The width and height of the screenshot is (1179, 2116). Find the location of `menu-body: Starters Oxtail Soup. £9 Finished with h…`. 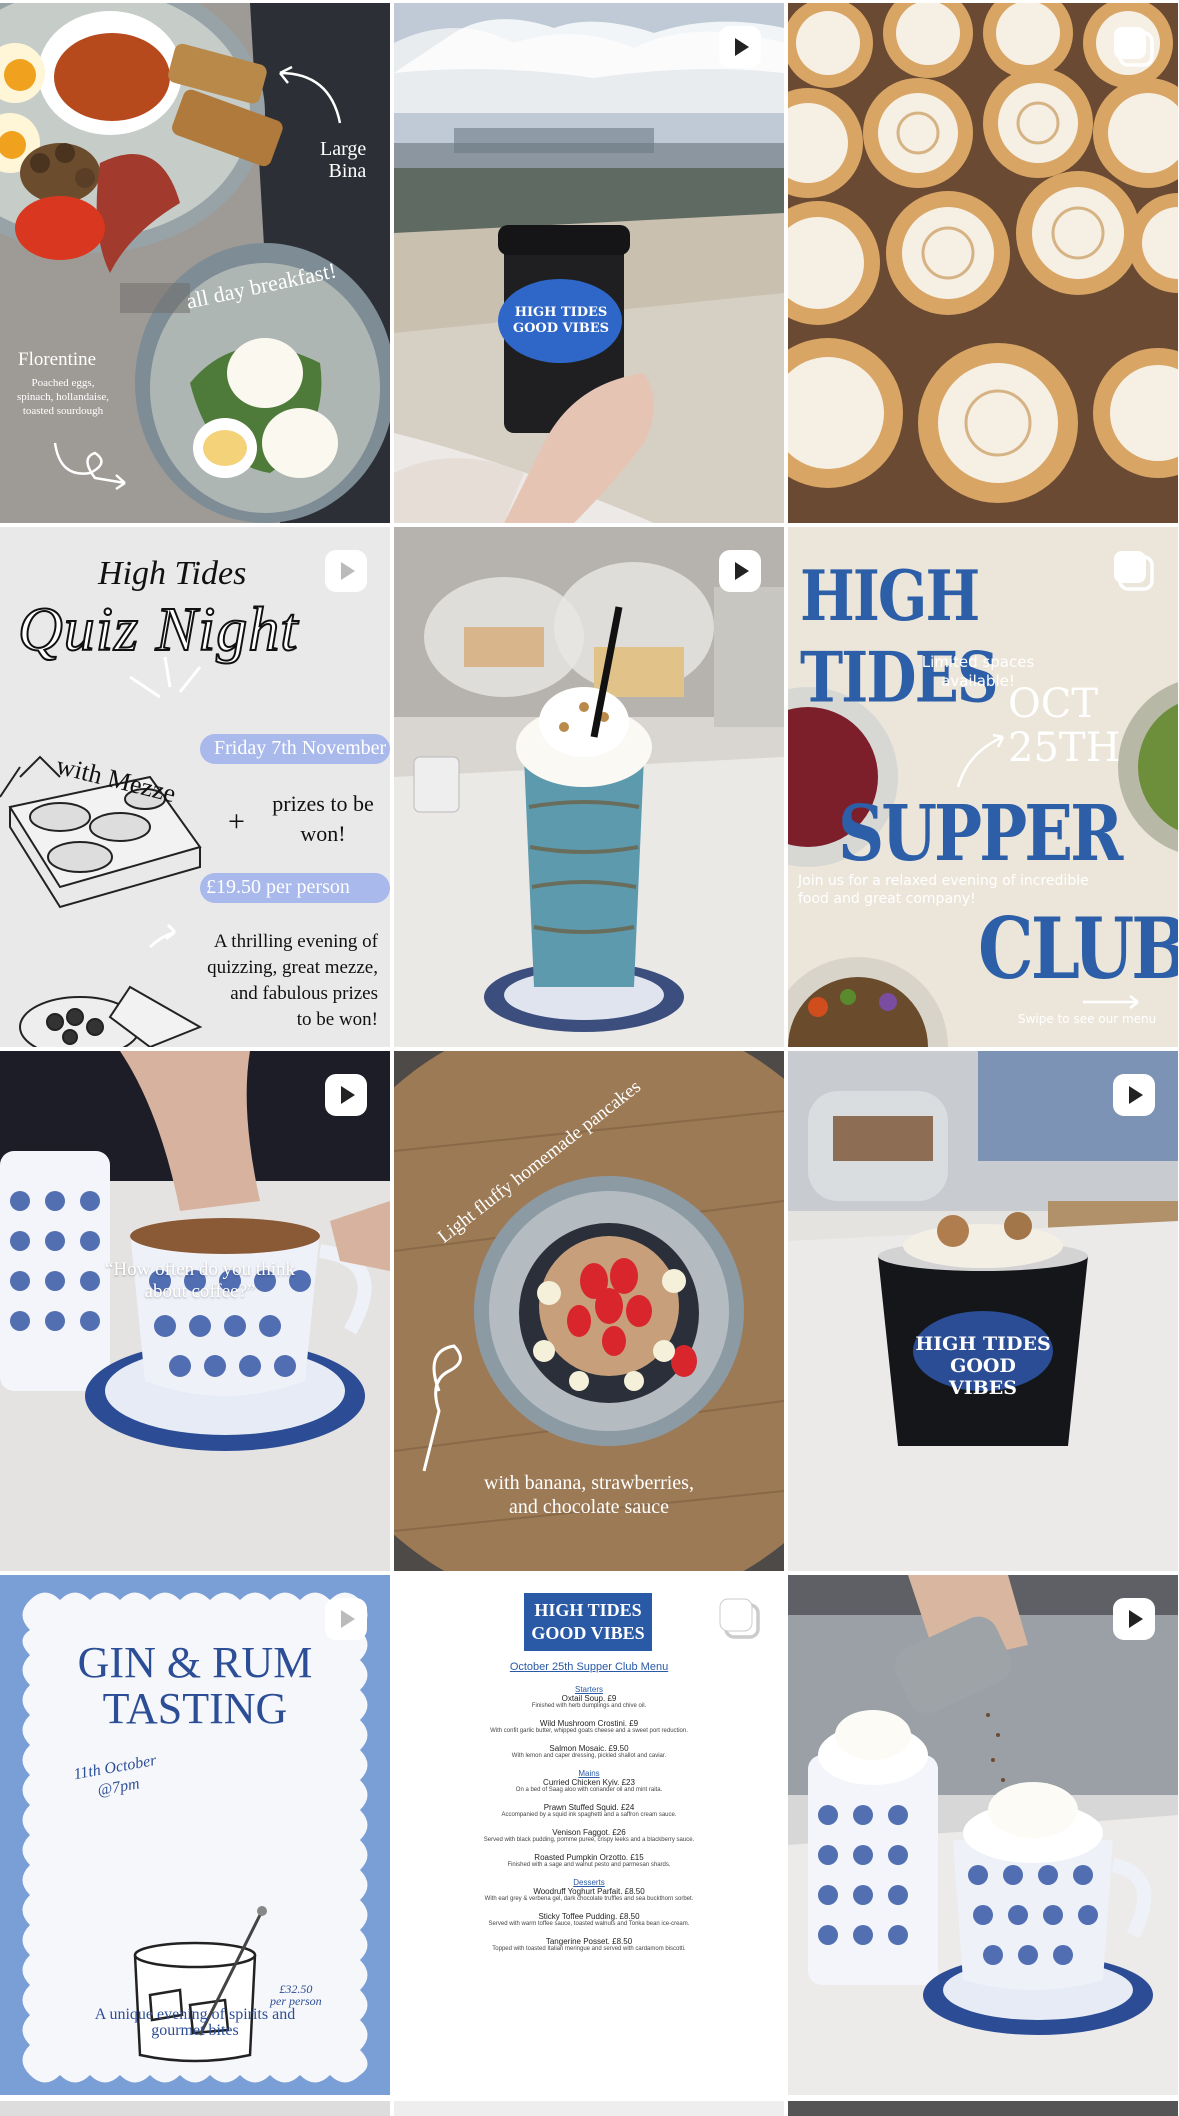

menu-body: Starters Oxtail Soup. £9 Finished with h… is located at coordinates (589, 1815).